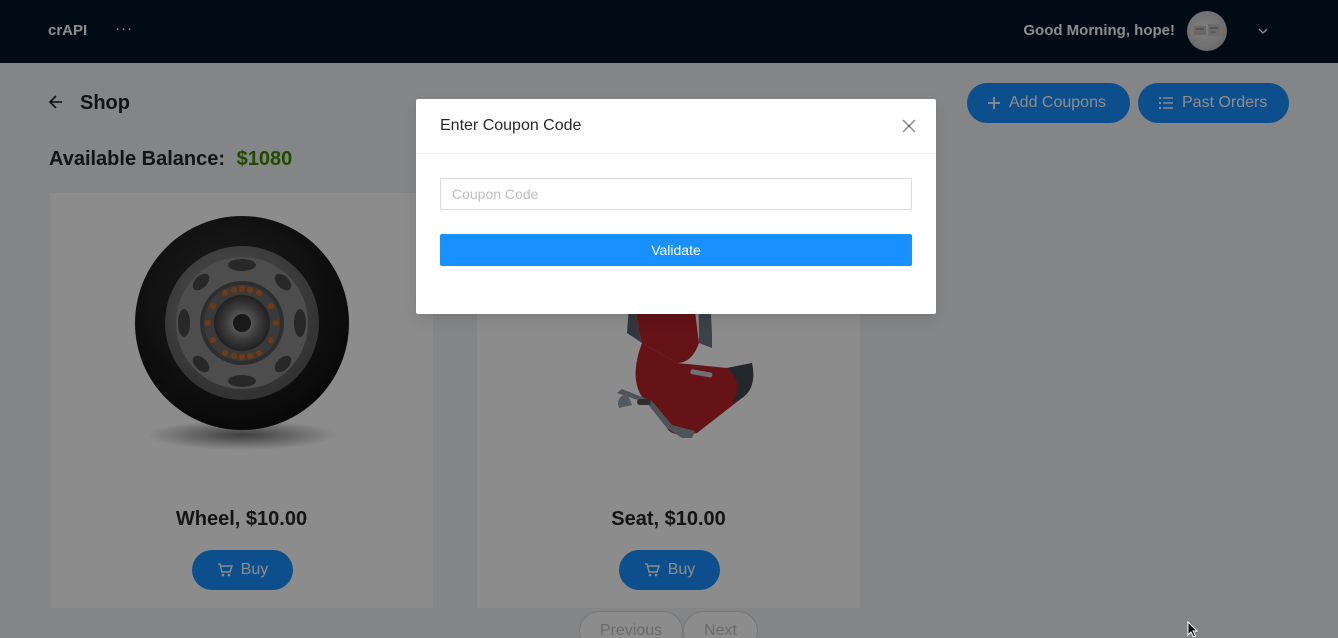 This screenshot has width=1338, height=638. I want to click on mouse-cursor-icon, so click(1193, 629).